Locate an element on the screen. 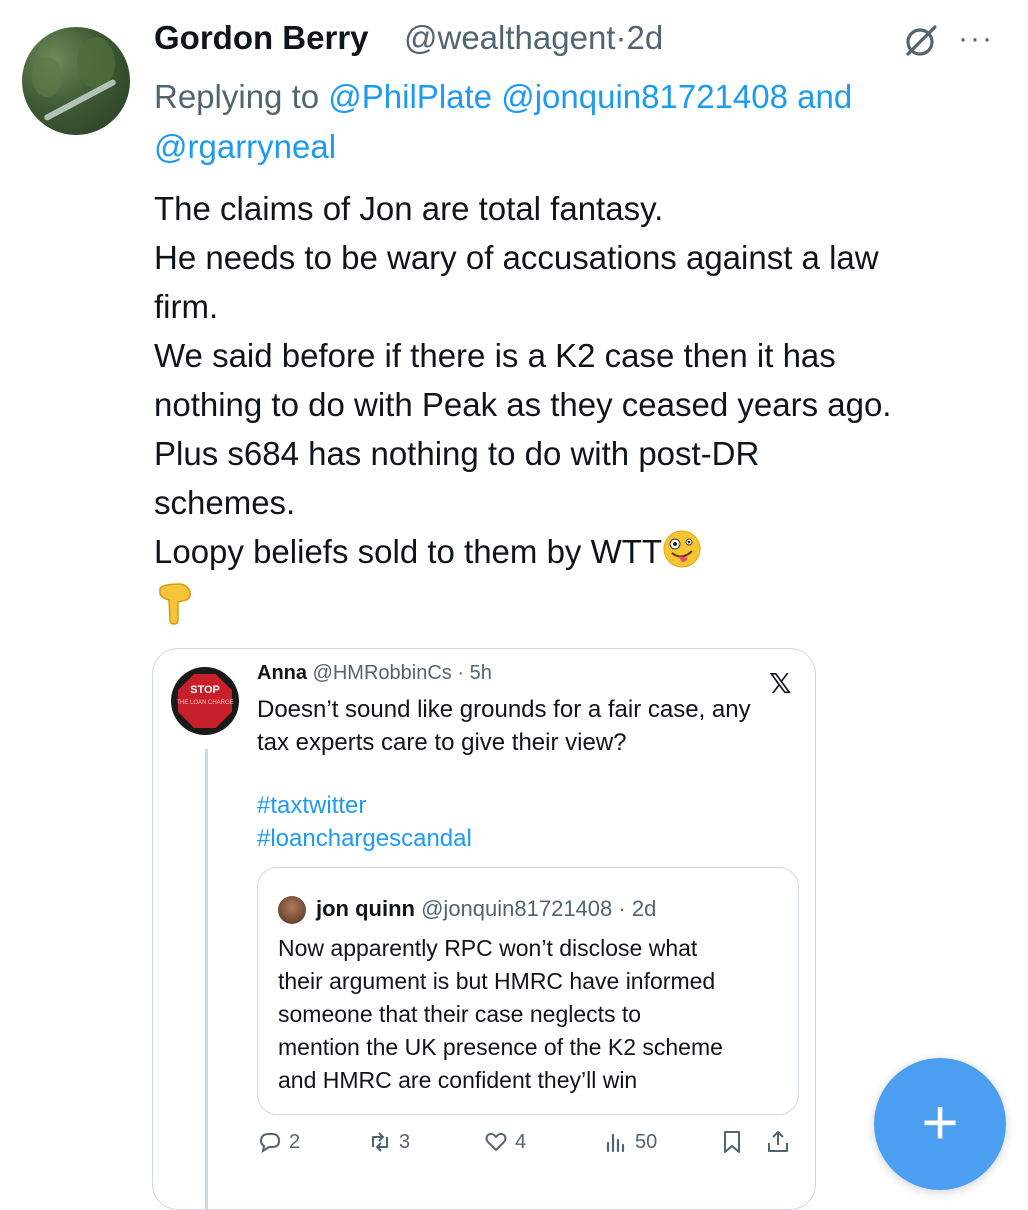  nested-author-name: jon quinn is located at coordinates (365, 908).